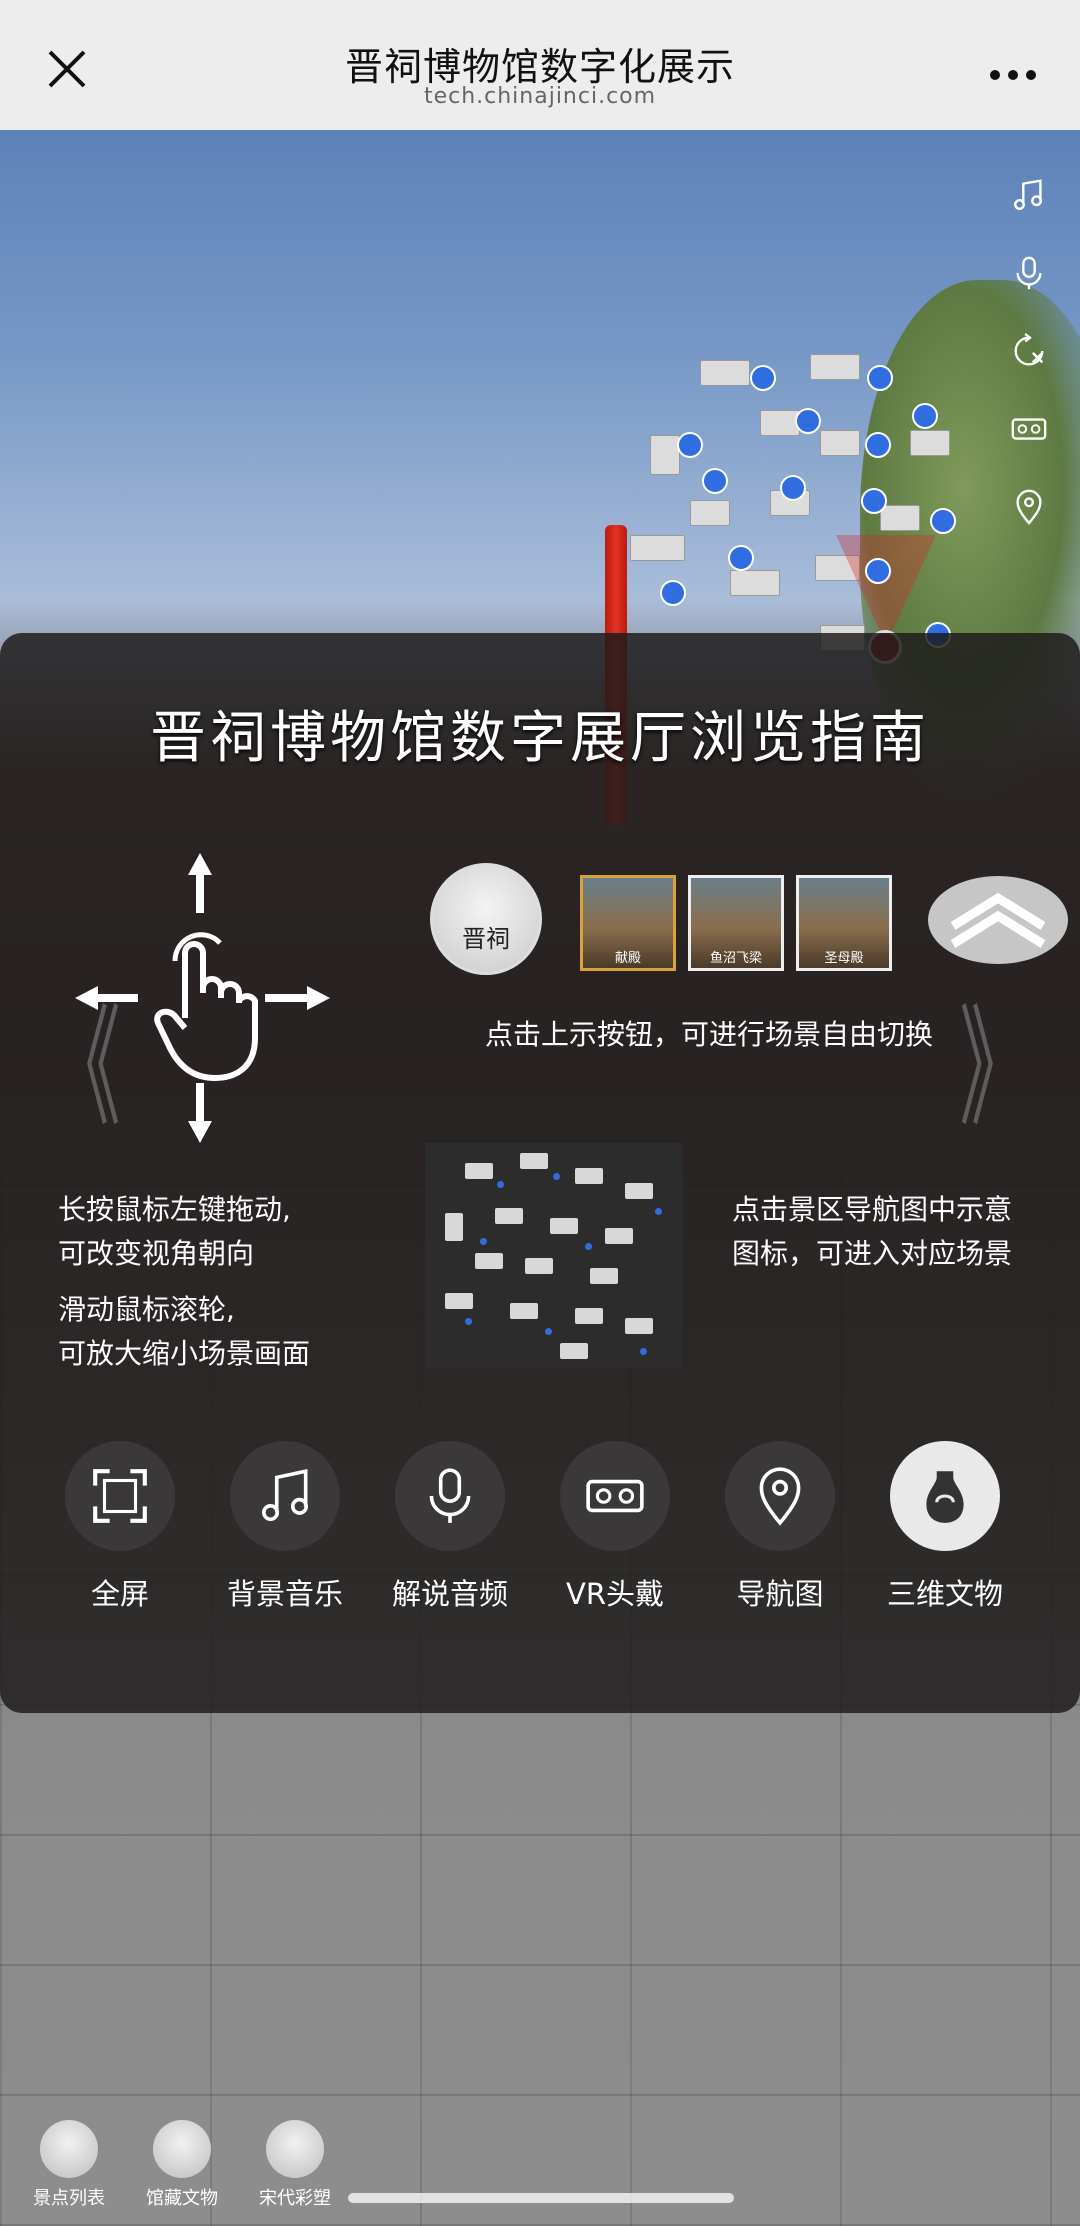  Describe the element at coordinates (284, 1594) in the screenshot. I see `background-music-label: 背景音乐` at that location.